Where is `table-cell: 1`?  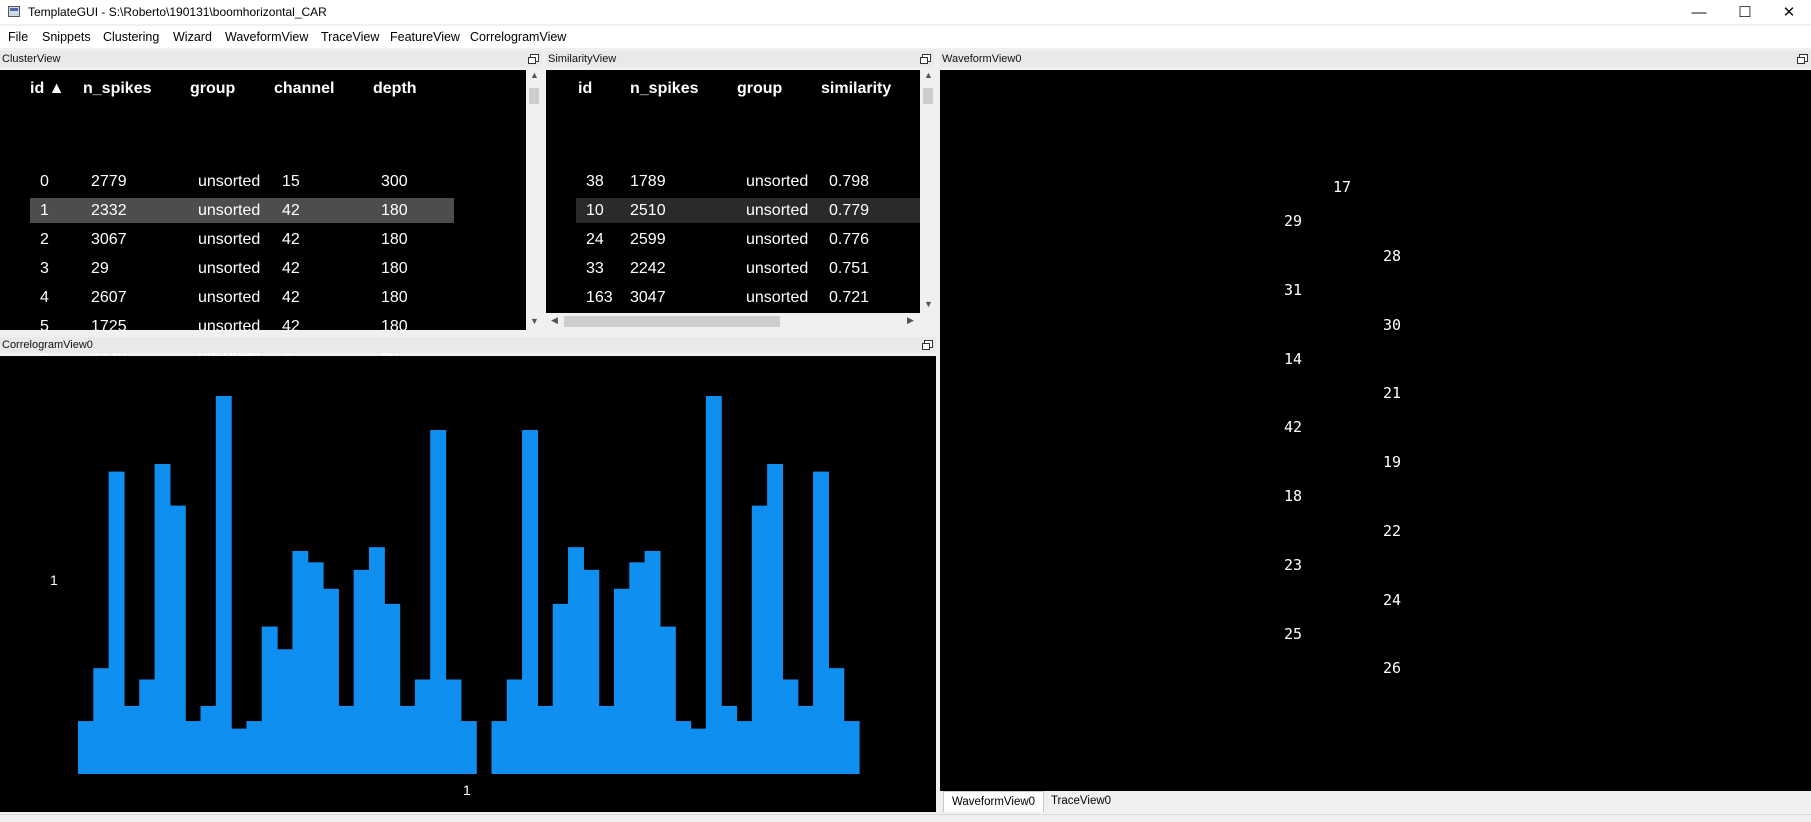 table-cell: 1 is located at coordinates (44, 210).